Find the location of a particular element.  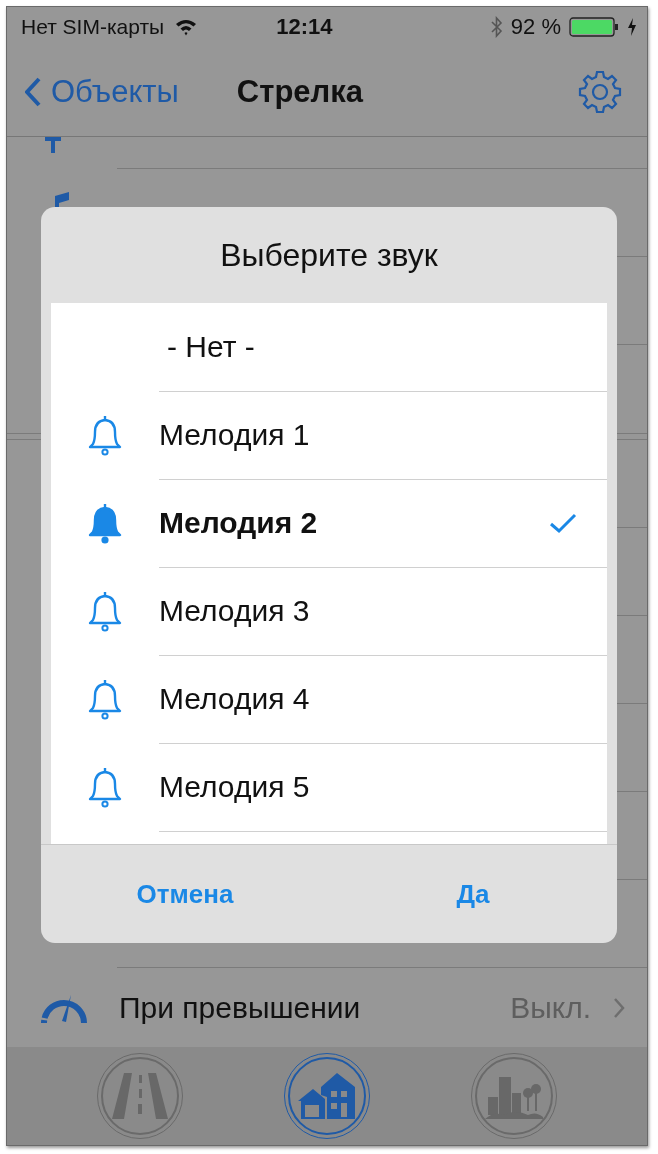

clock-time: 12:14 is located at coordinates (304, 27).